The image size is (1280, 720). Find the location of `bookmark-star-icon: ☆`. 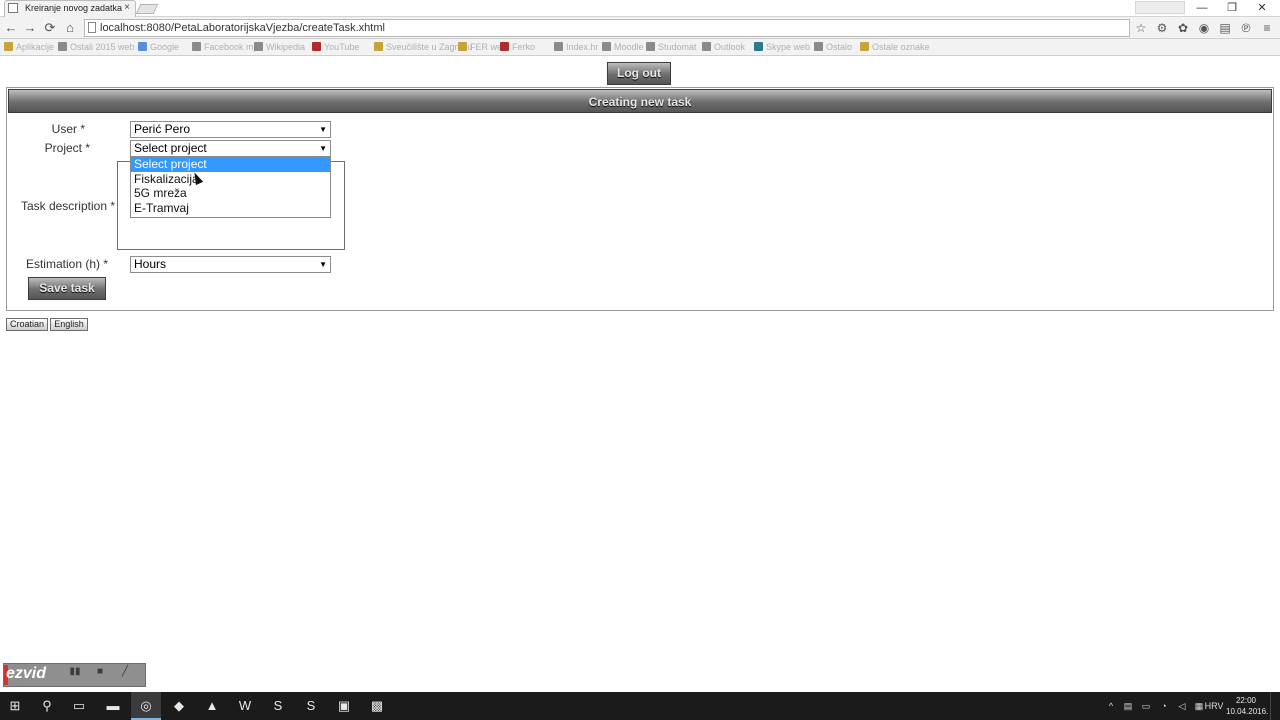

bookmark-star-icon: ☆ is located at coordinates (1141, 28).